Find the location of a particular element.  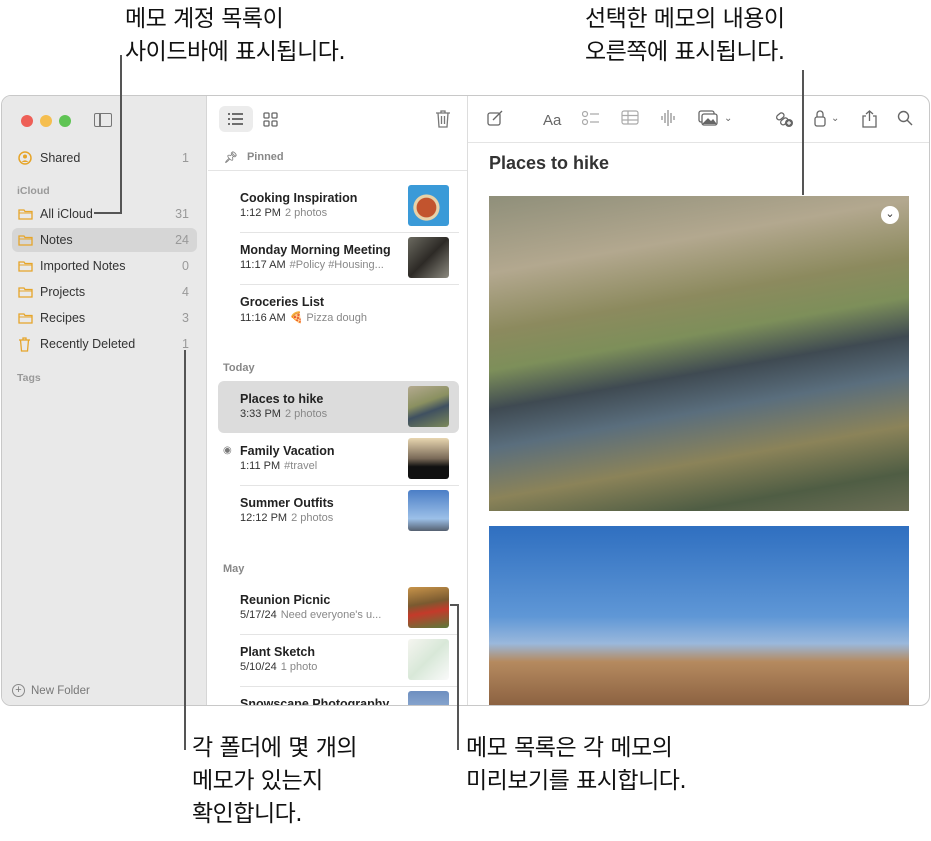

sidebar-item-recently-deleted: Recently Deleted 1 is located at coordinates (104, 344).